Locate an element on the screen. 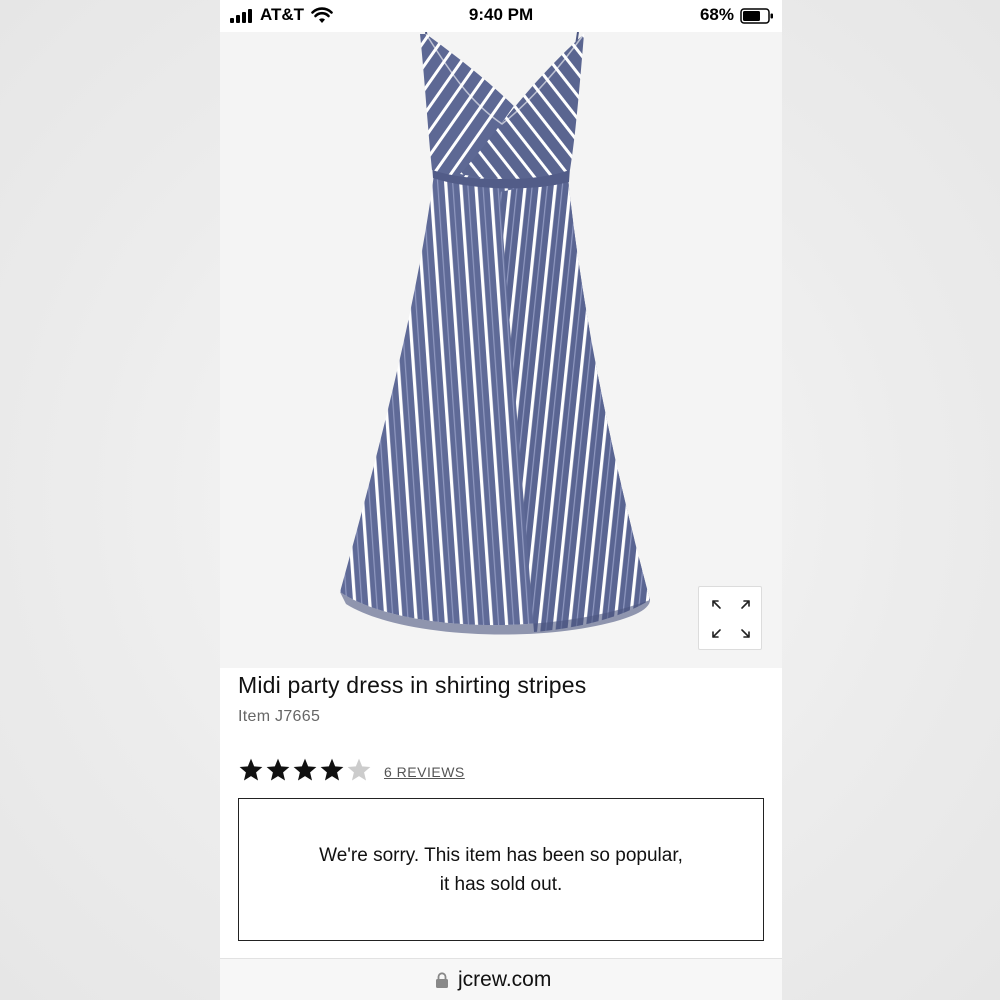 This screenshot has width=1000, height=1000. lock-icon is located at coordinates (442, 980).